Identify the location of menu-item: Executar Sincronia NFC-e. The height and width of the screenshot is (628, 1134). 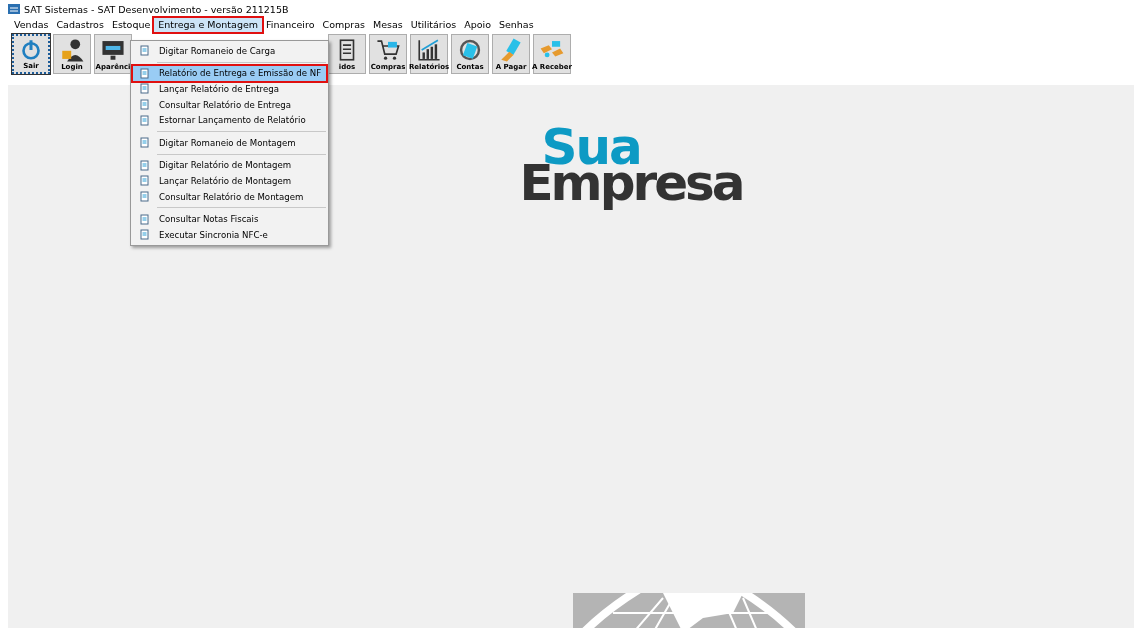
(229, 234).